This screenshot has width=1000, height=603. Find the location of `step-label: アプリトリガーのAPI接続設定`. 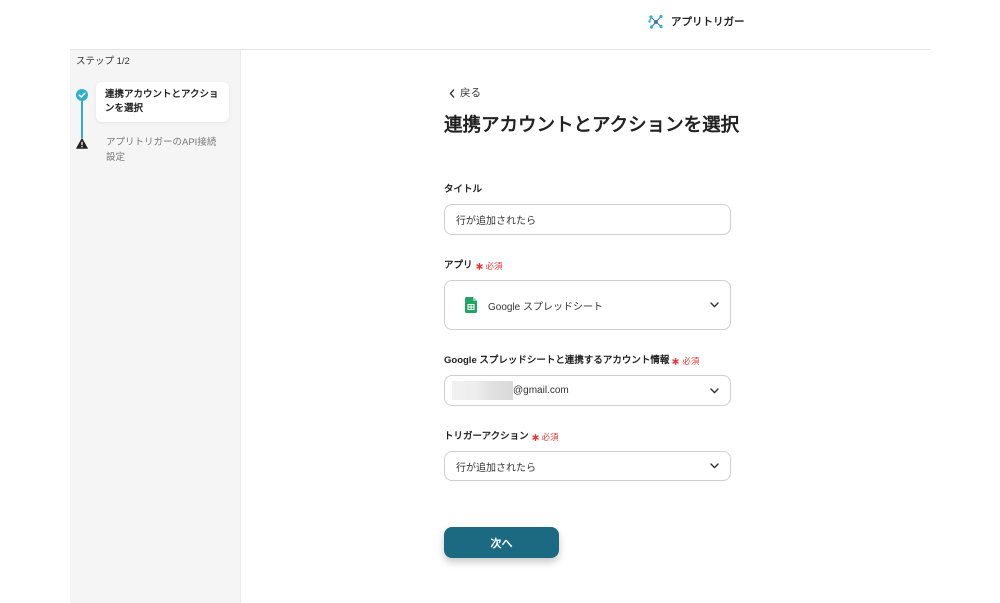

step-label: アプリトリガーのAPI接続設定 is located at coordinates (161, 150).